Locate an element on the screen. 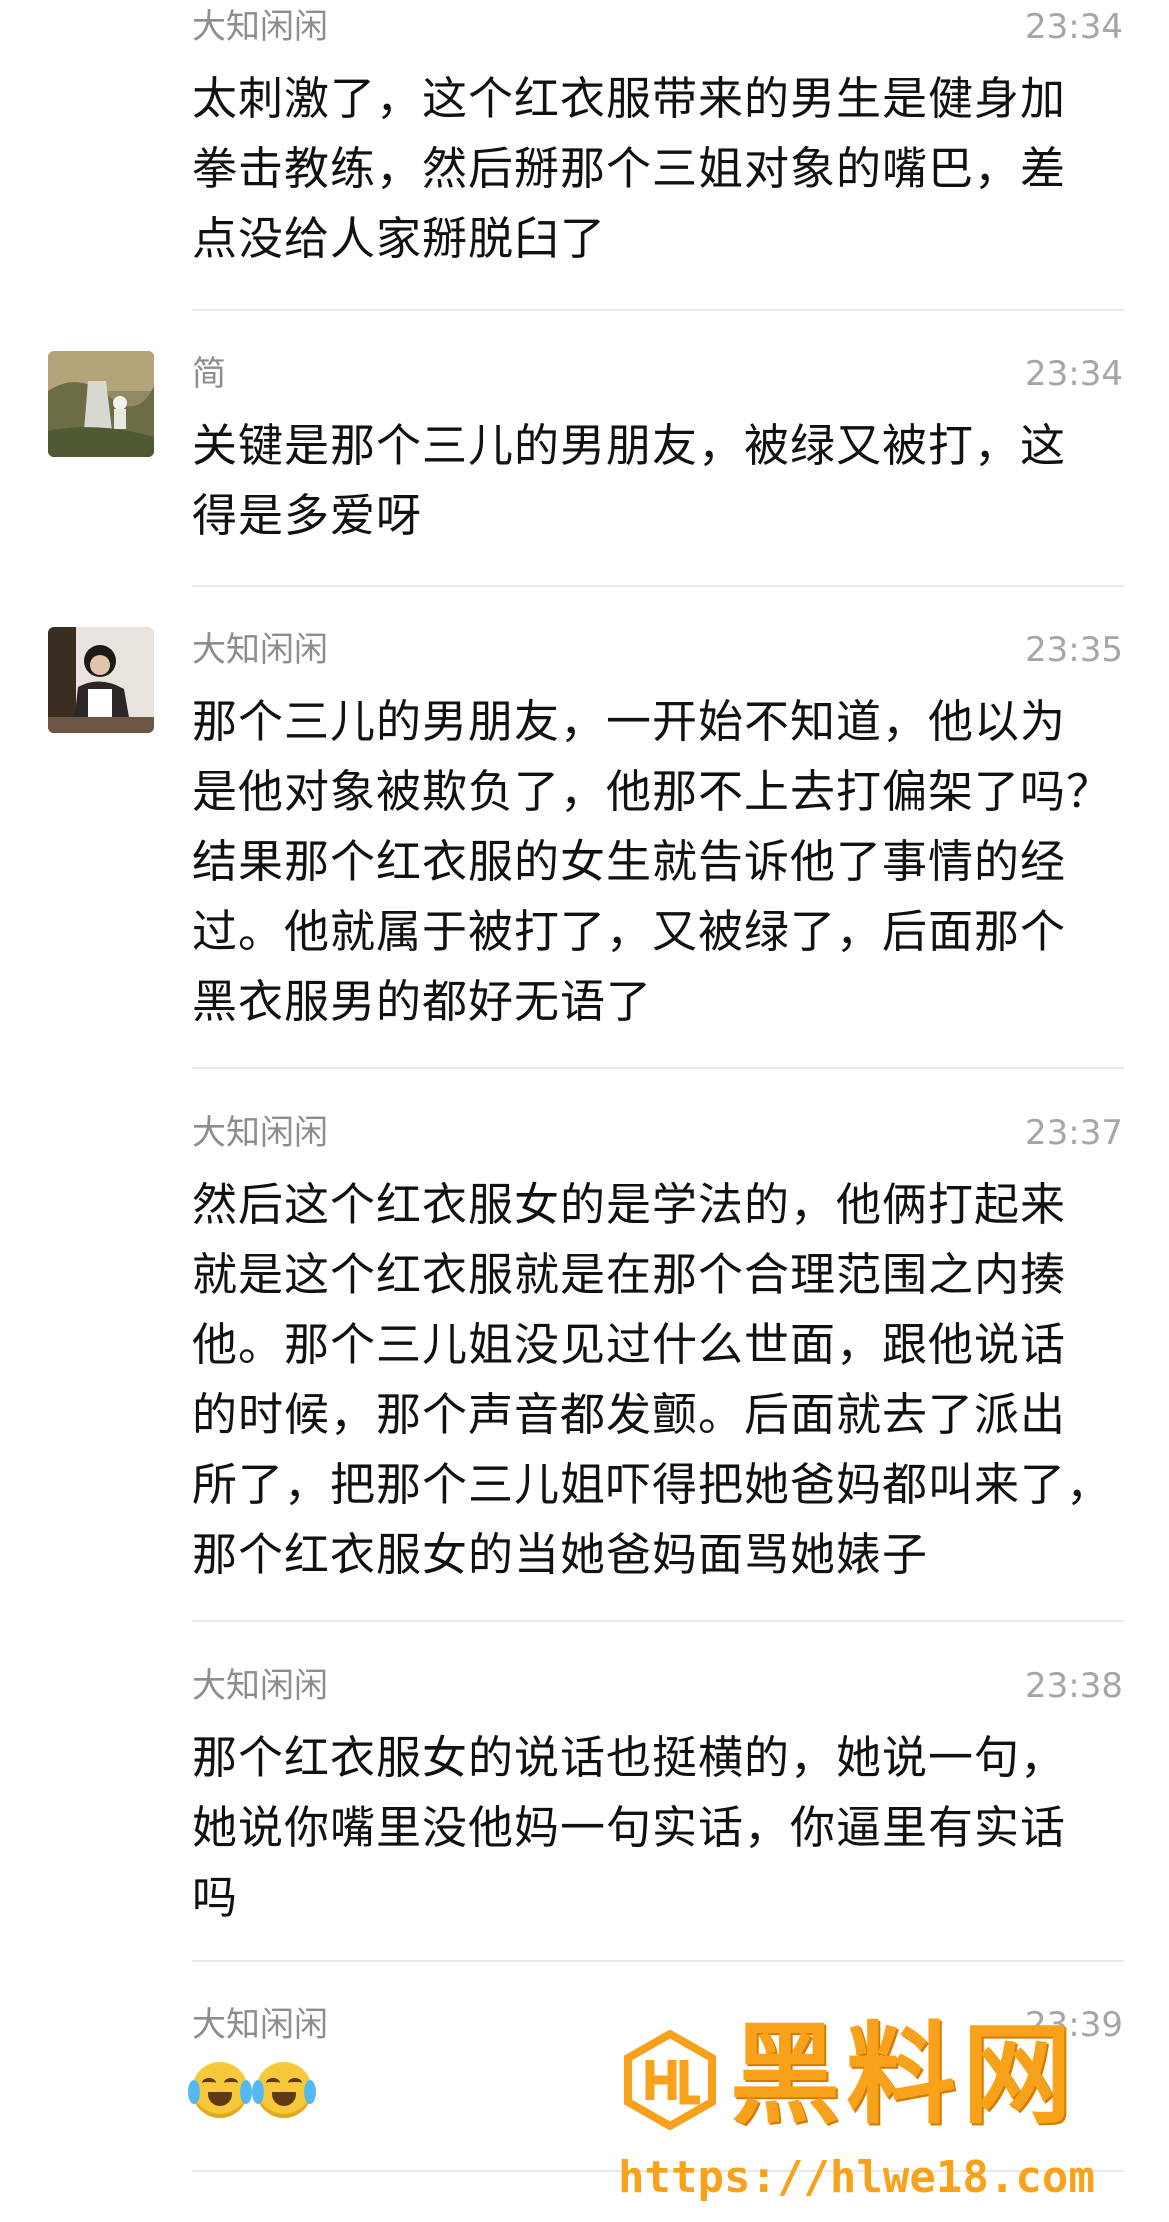 This screenshot has width=1169, height=2222. comment-username: 简 is located at coordinates (209, 374).